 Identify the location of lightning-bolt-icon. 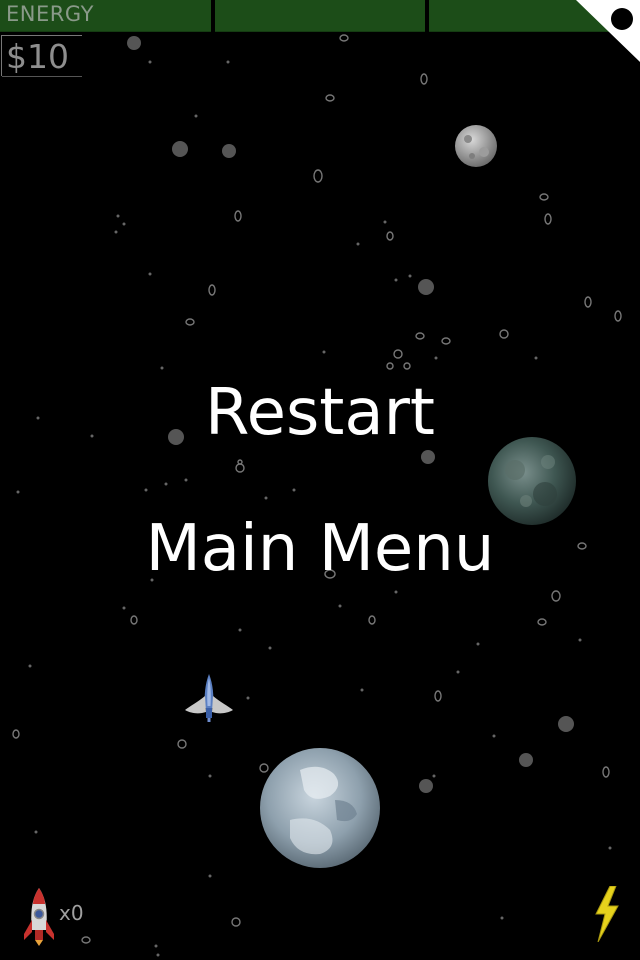
(607, 914).